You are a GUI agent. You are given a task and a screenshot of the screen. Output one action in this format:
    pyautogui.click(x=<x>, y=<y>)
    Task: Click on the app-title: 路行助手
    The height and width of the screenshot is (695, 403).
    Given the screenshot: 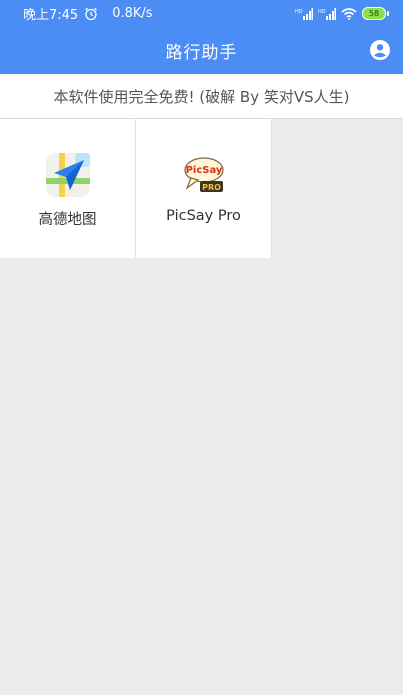 What is the action you would take?
    pyautogui.click(x=201, y=53)
    